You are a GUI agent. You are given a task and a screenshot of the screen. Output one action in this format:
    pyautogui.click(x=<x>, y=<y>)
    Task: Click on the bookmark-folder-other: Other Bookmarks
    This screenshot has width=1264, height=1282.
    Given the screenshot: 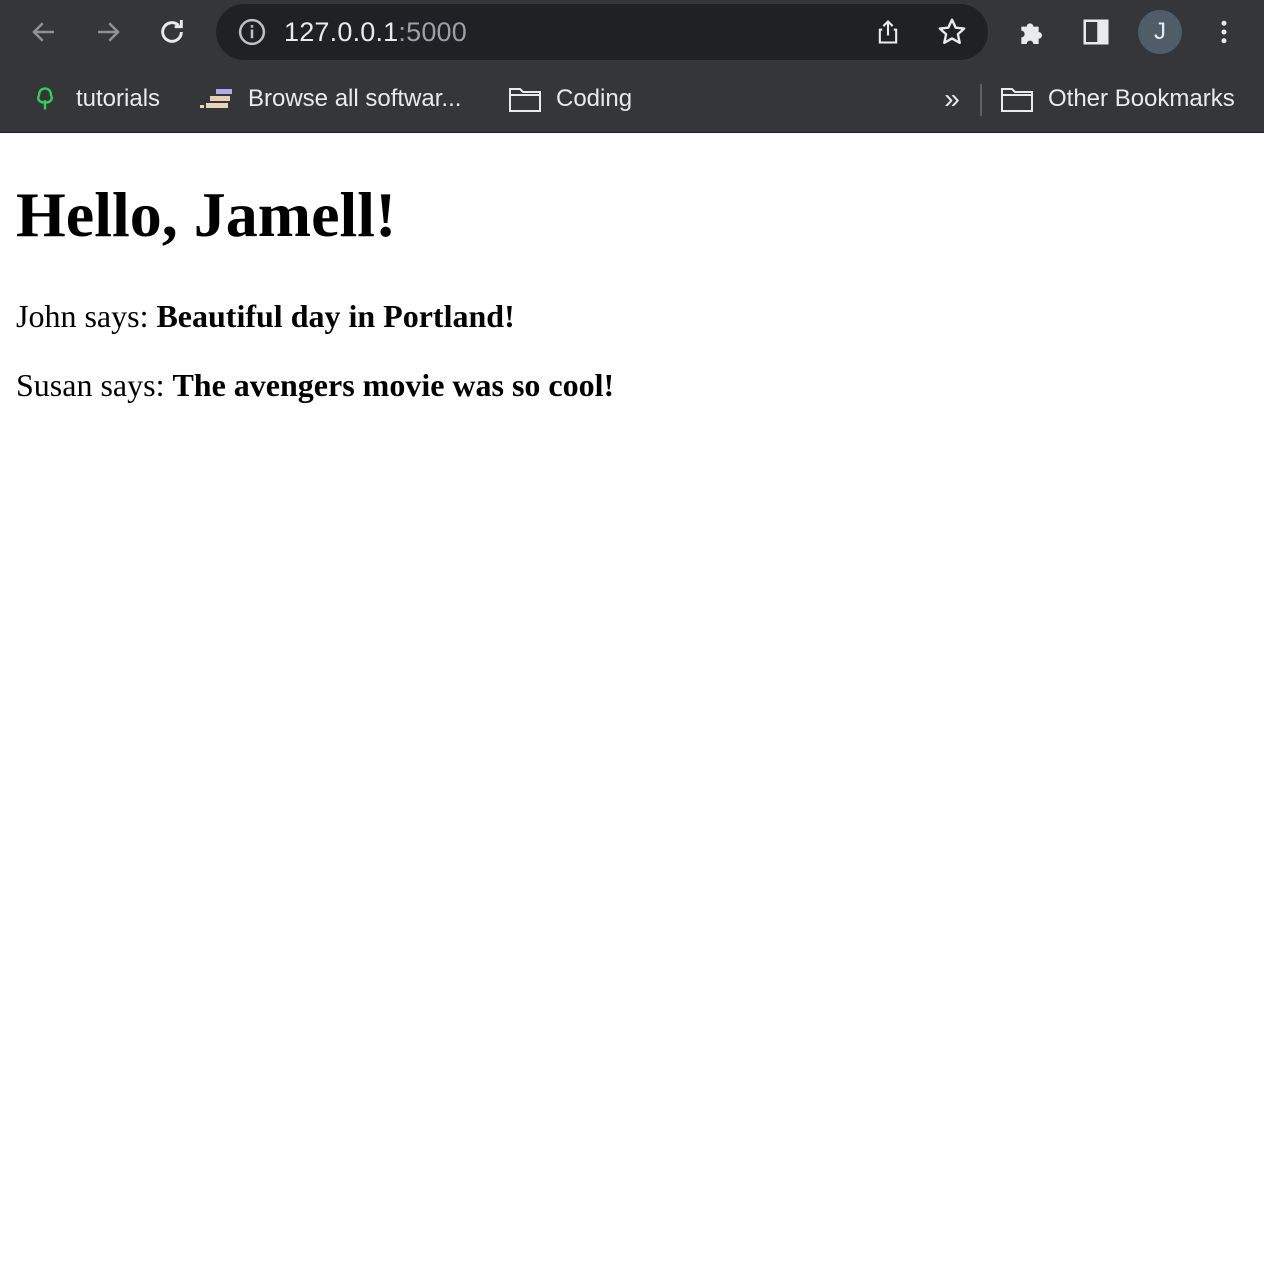 What is the action you would take?
    pyautogui.click(x=1117, y=99)
    